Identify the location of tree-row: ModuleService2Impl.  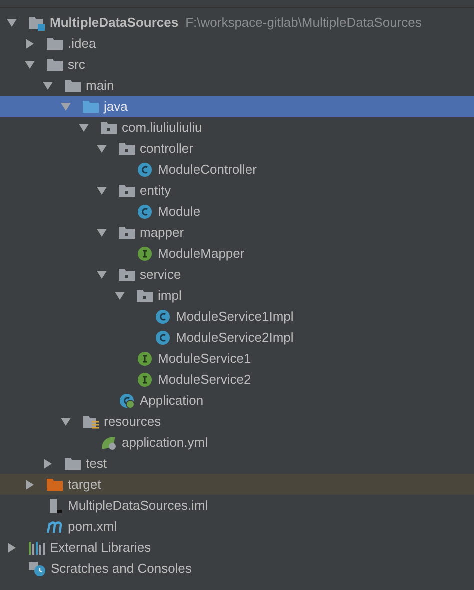
(237, 337).